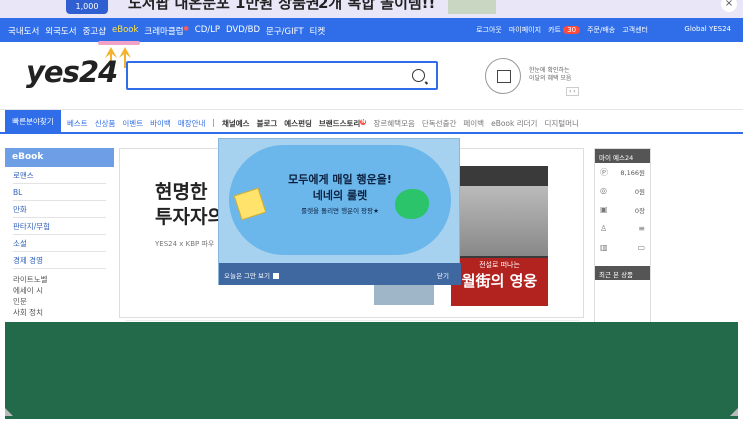 This screenshot has width=743, height=422. I want to click on wallet-icon: ▭, so click(641, 249).